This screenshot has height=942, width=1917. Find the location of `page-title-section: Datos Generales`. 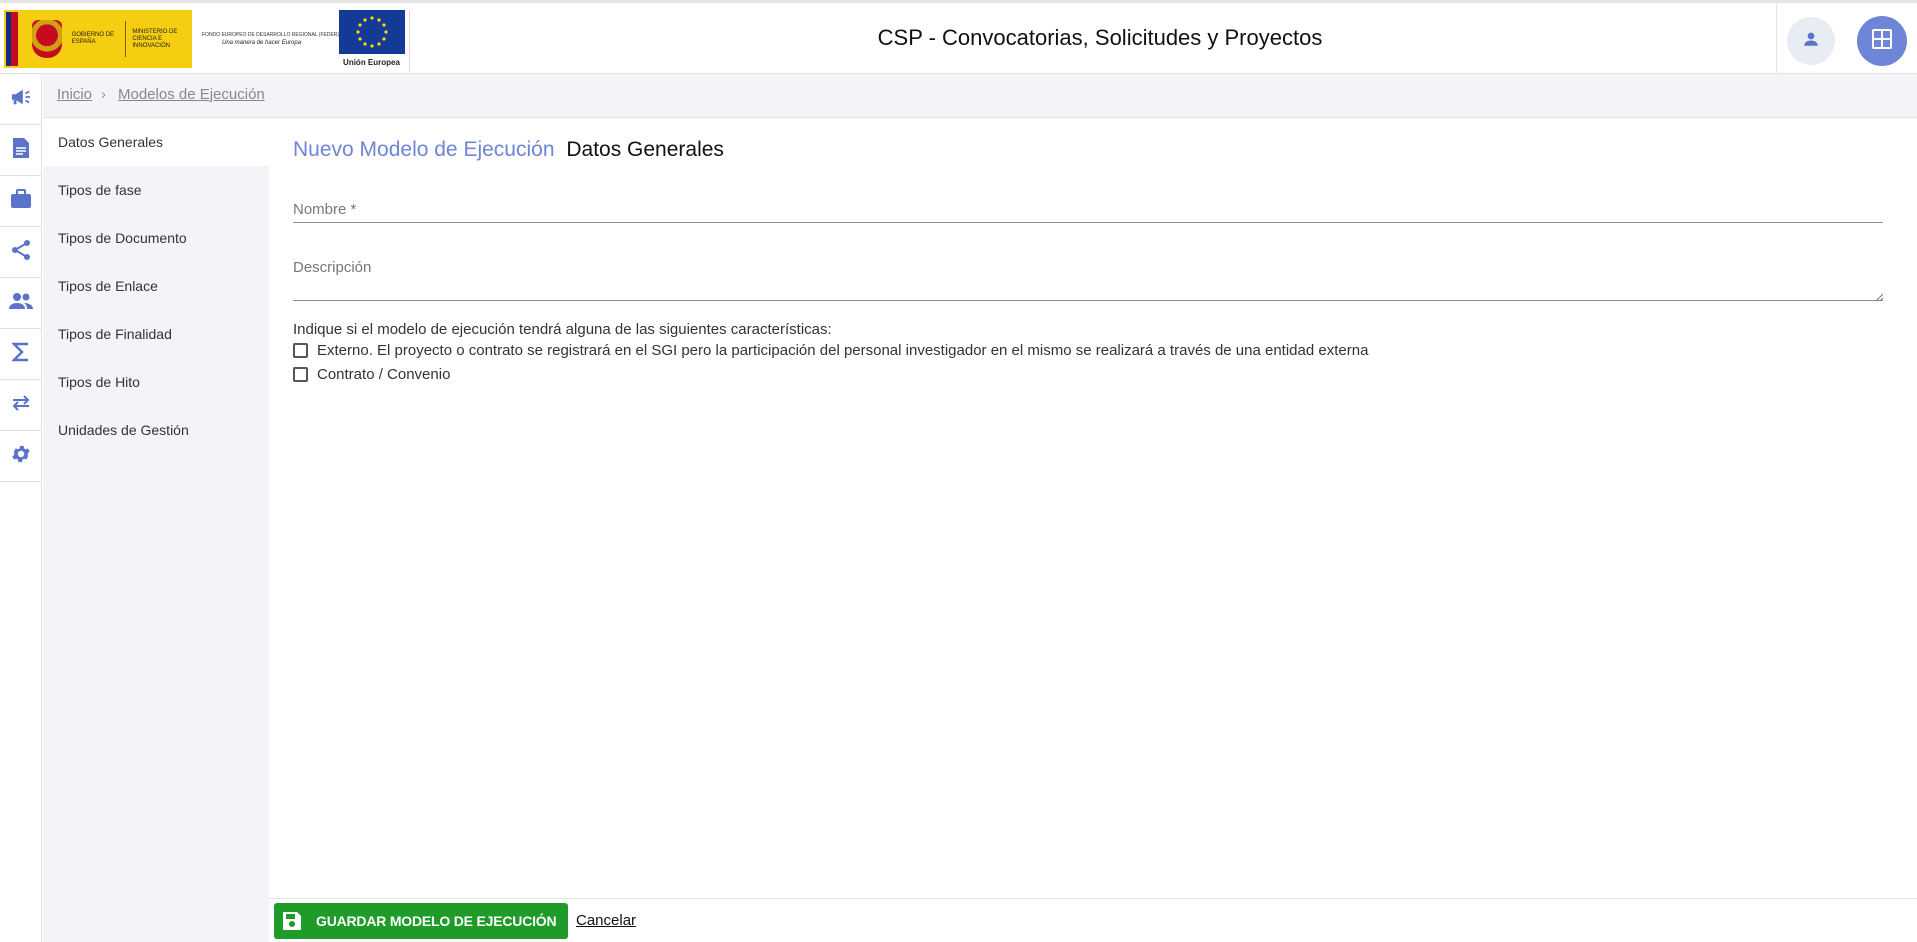

page-title-section: Datos Generales is located at coordinates (645, 149).